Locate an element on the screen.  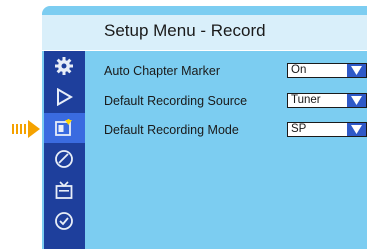
gear-icon is located at coordinates (64, 66).